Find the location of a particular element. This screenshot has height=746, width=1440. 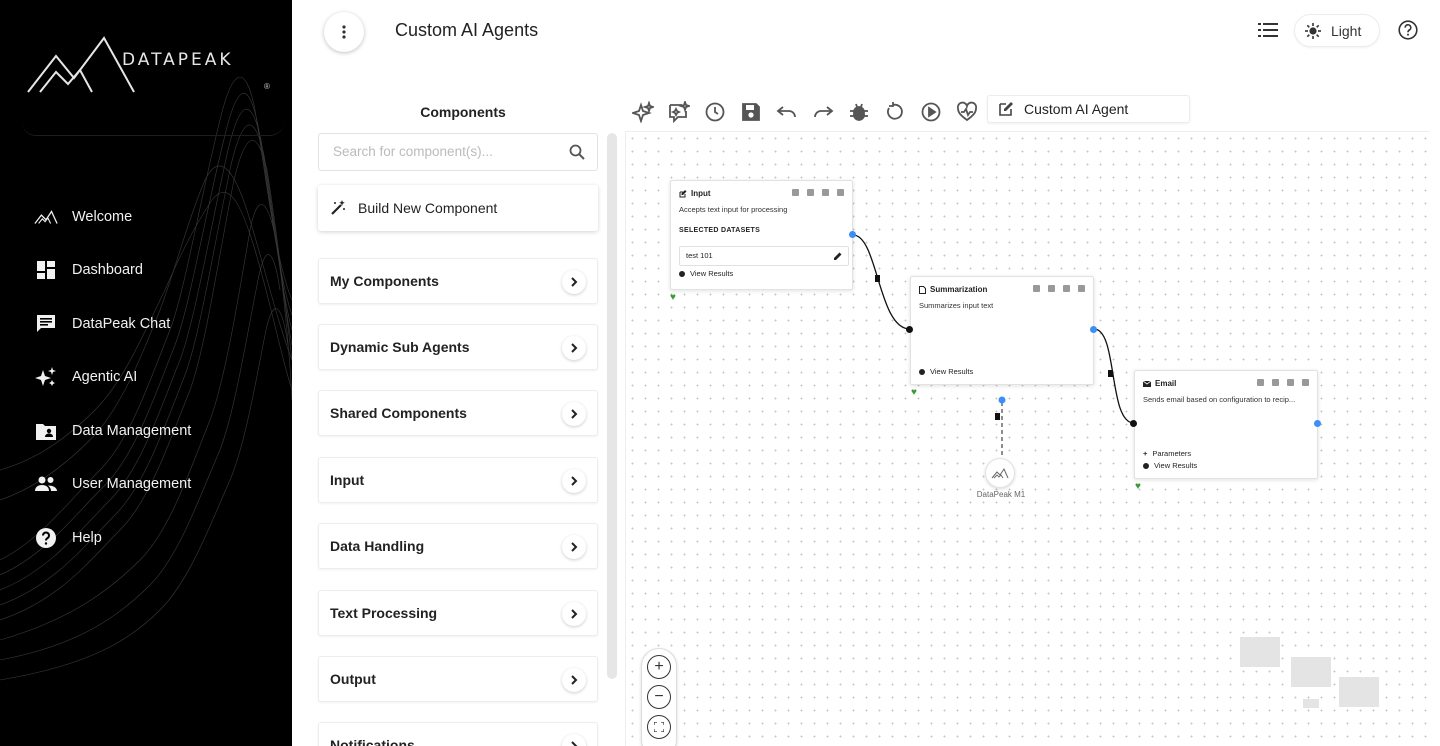

sidebar-item-help: Help is located at coordinates (154, 538).